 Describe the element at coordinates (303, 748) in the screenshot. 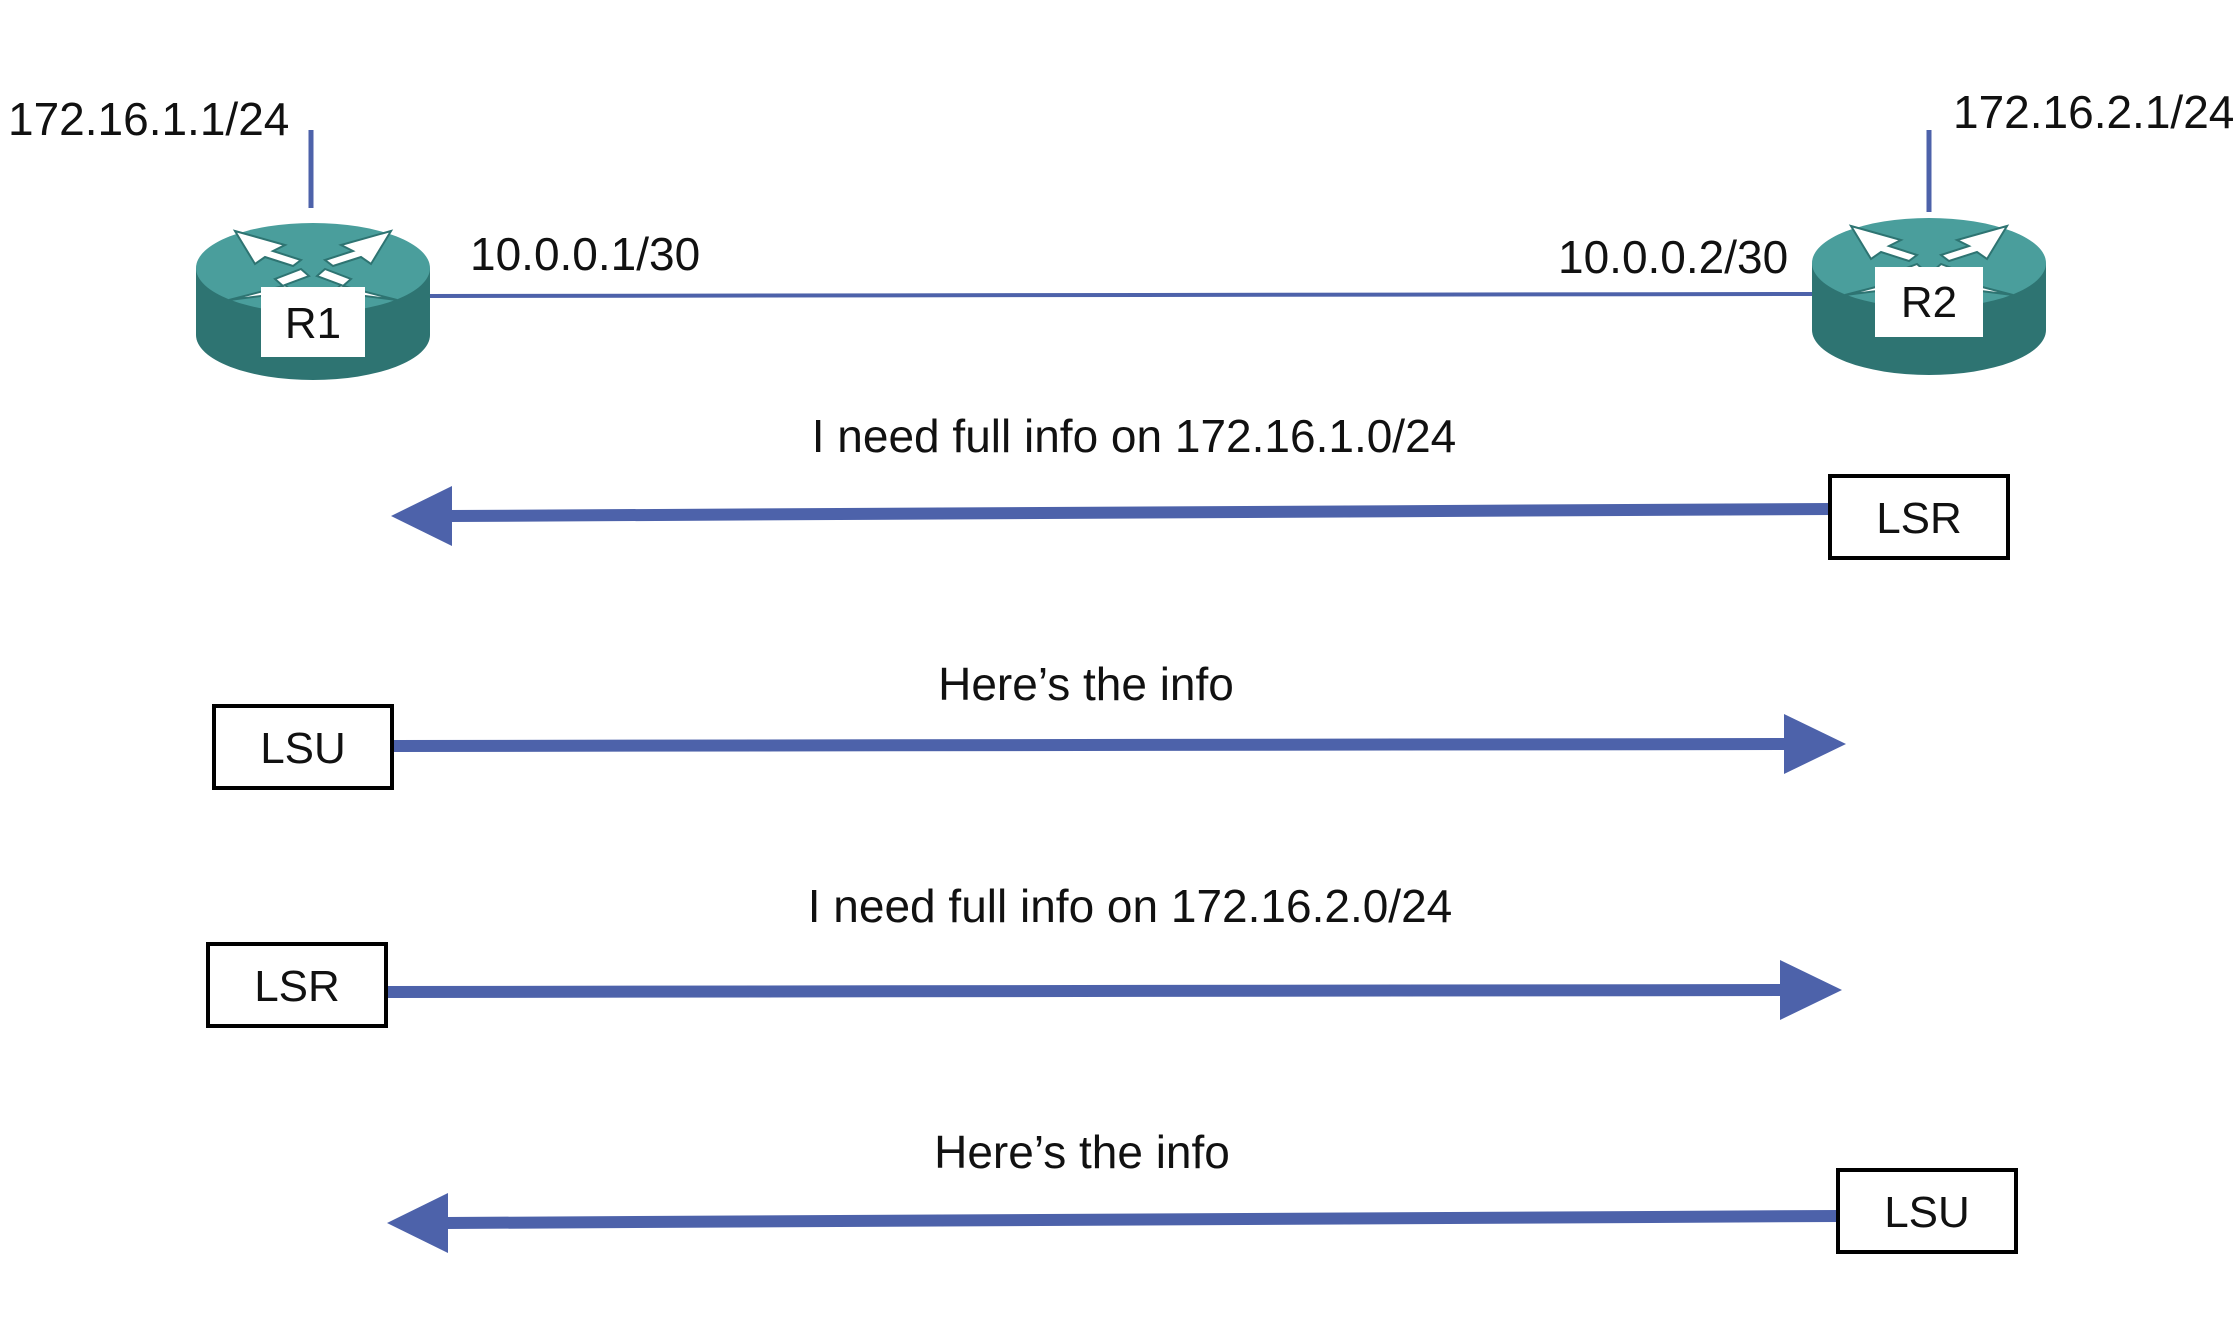

I see `message-2-packet: LSU` at that location.